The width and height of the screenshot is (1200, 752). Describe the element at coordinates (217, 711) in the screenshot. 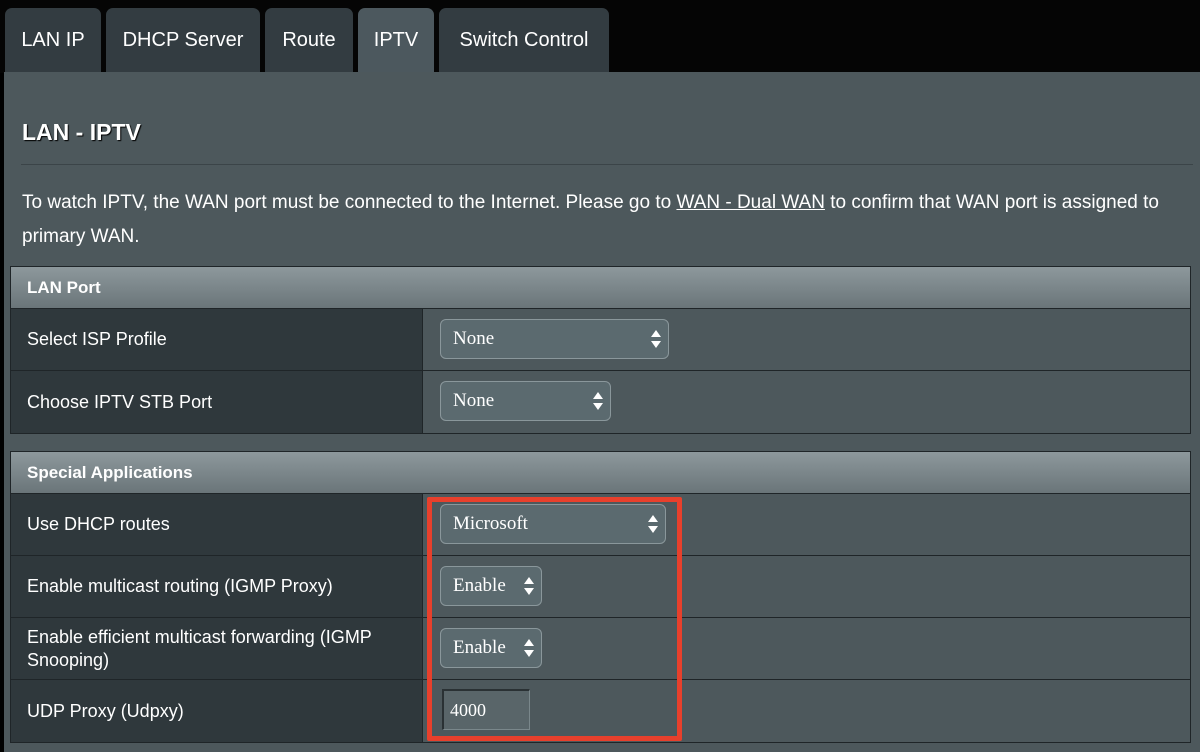

I see `udp-proxy-label: UDP Proxy (Udpxy)` at that location.